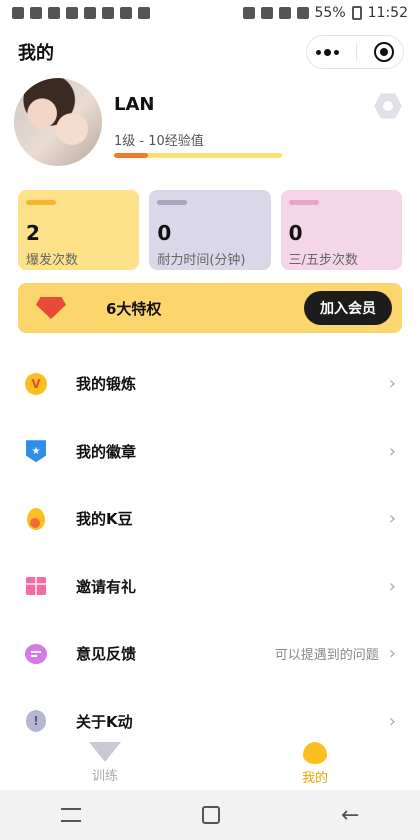 This screenshot has width=420, height=840. I want to click on train-tab-icon, so click(105, 752).